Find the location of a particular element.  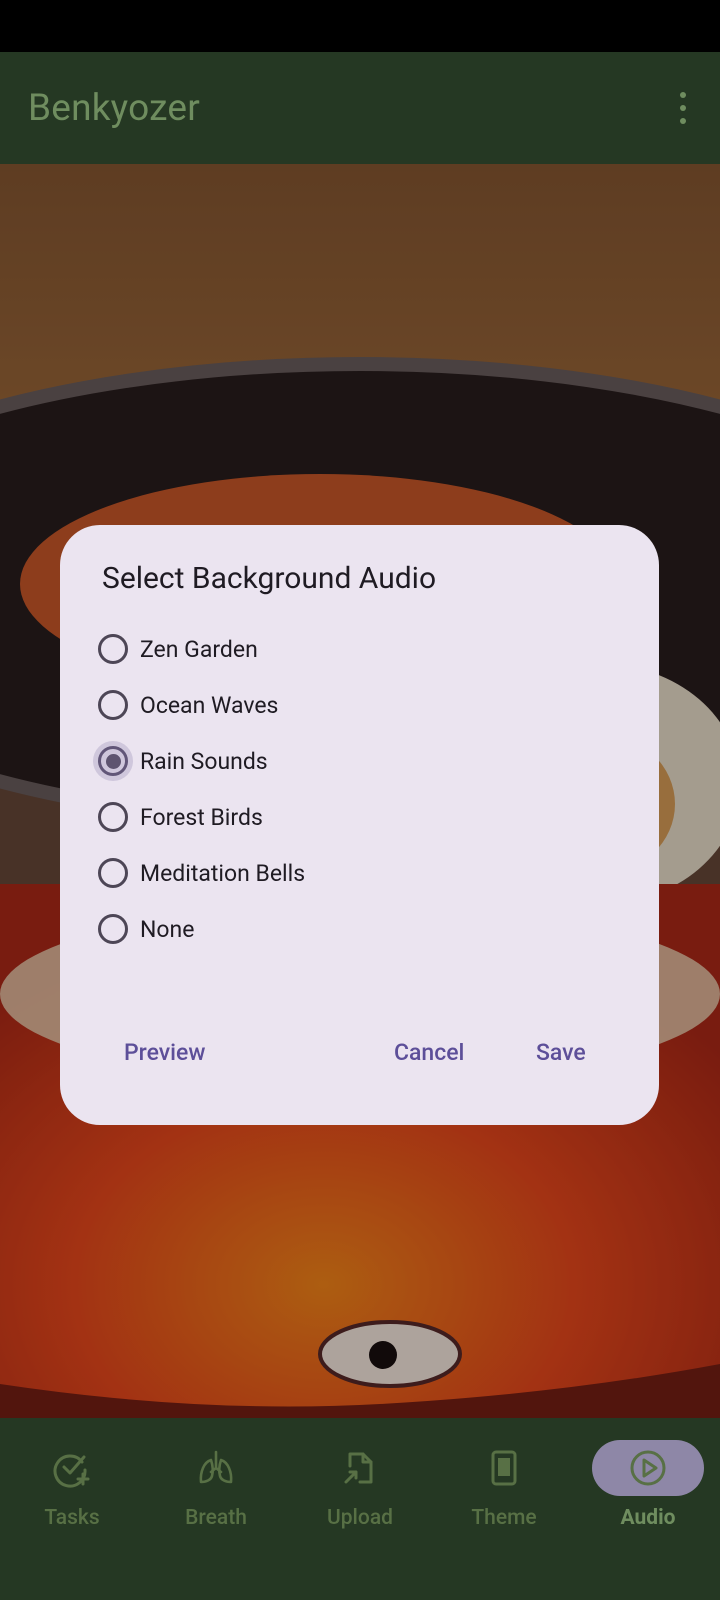

theme-icon is located at coordinates (504, 1468).